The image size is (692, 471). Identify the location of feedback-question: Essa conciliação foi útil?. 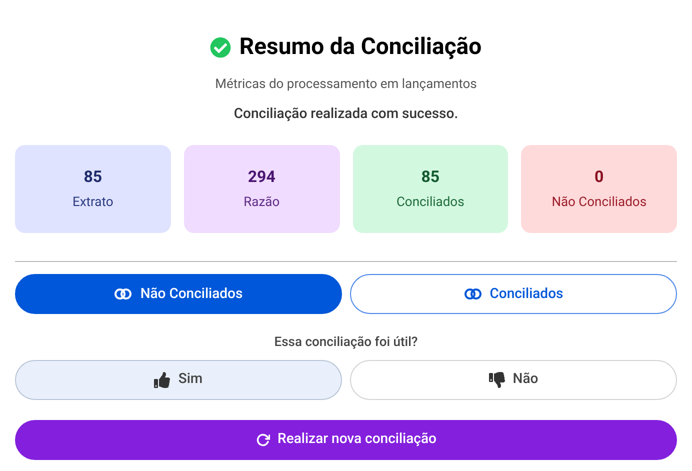
(346, 343).